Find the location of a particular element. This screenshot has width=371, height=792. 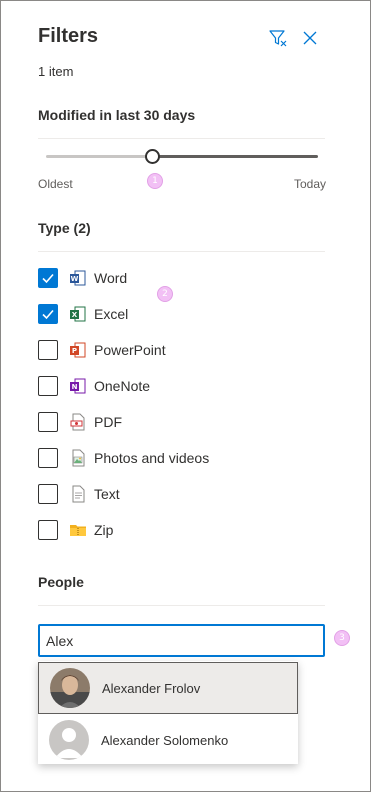

onenote-icon: N is located at coordinates (78, 386).